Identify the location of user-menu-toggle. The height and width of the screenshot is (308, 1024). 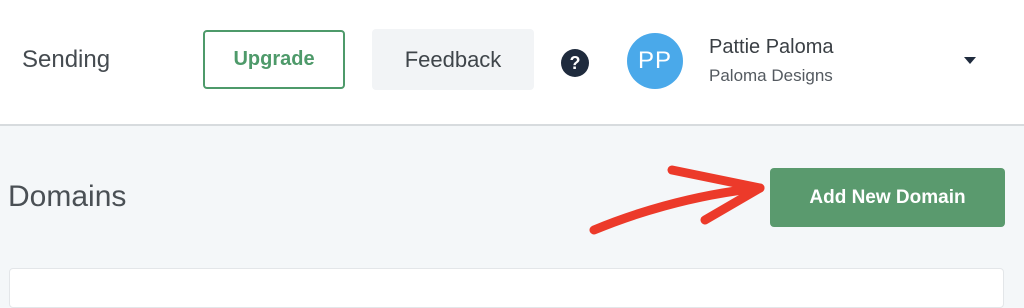
(970, 60).